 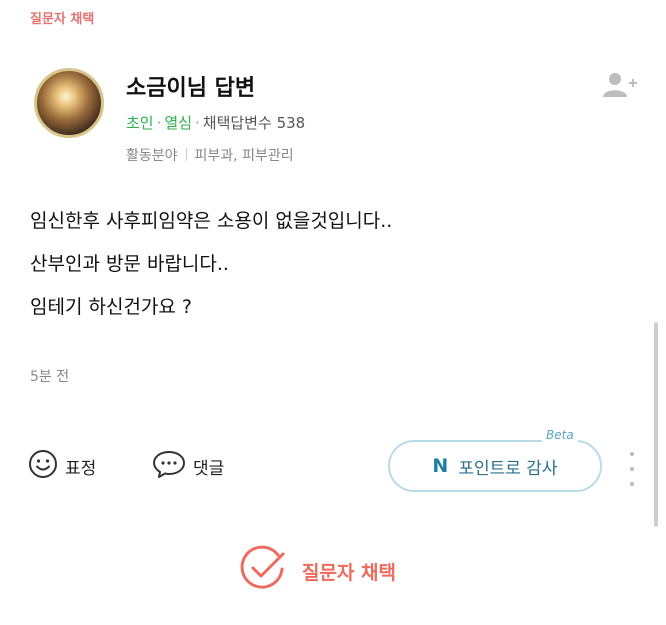 What do you see at coordinates (81, 468) in the screenshot?
I see `emoji-label: 표정` at bounding box center [81, 468].